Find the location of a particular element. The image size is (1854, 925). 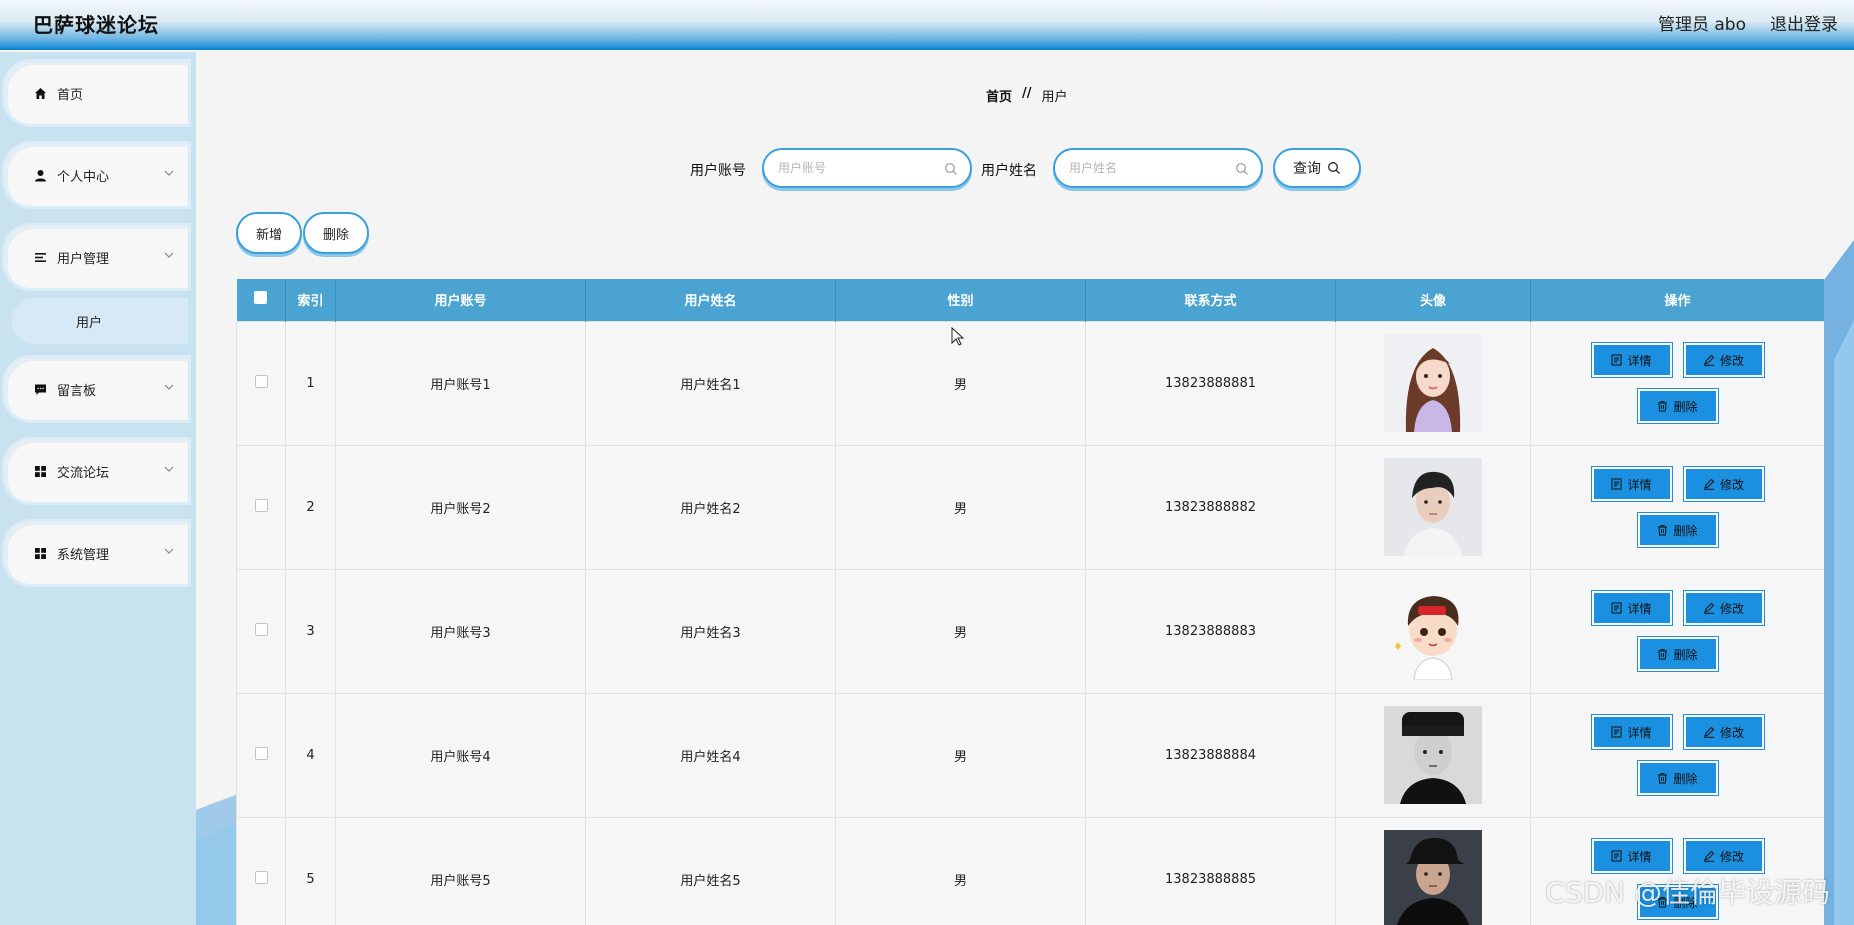

column-header-phone: 联系方式 is located at coordinates (1210, 300).